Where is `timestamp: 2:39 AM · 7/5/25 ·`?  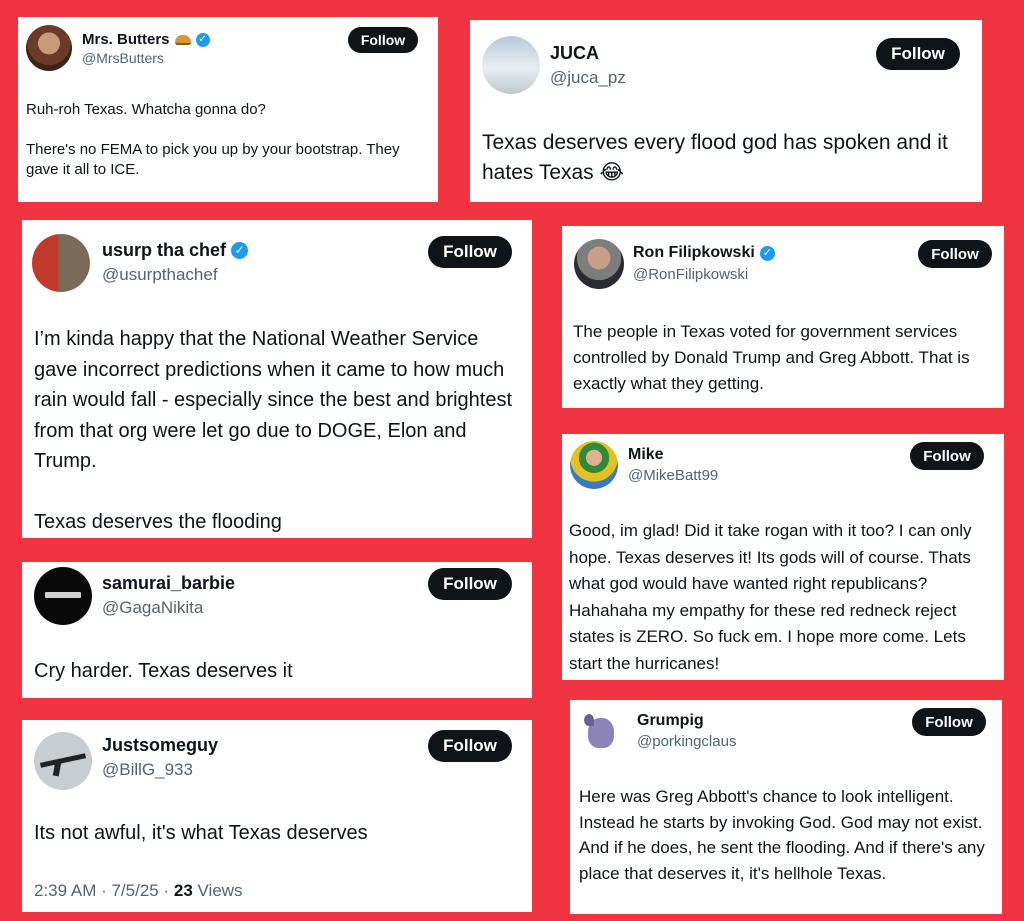 timestamp: 2:39 AM · 7/5/25 · is located at coordinates (104, 890).